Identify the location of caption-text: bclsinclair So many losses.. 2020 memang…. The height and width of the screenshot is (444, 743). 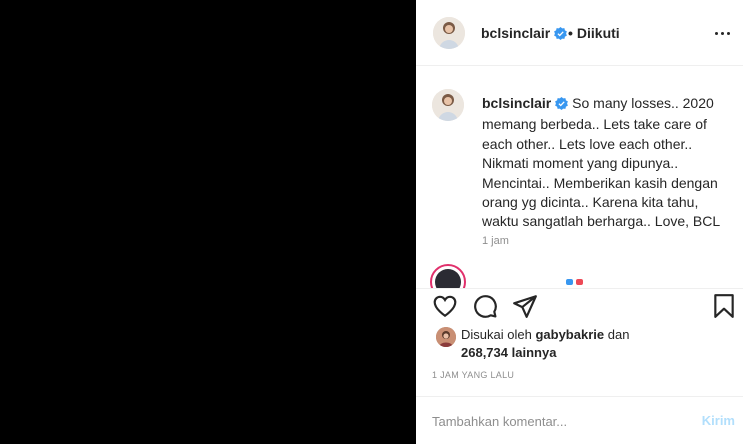
(607, 163).